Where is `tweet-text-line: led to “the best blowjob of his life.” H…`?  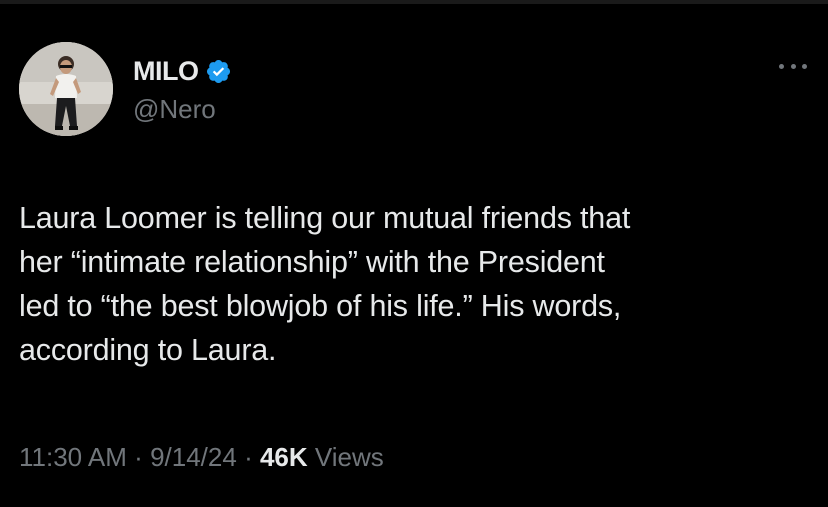 tweet-text-line: led to “the best blowjob of his life.” H… is located at coordinates (320, 306).